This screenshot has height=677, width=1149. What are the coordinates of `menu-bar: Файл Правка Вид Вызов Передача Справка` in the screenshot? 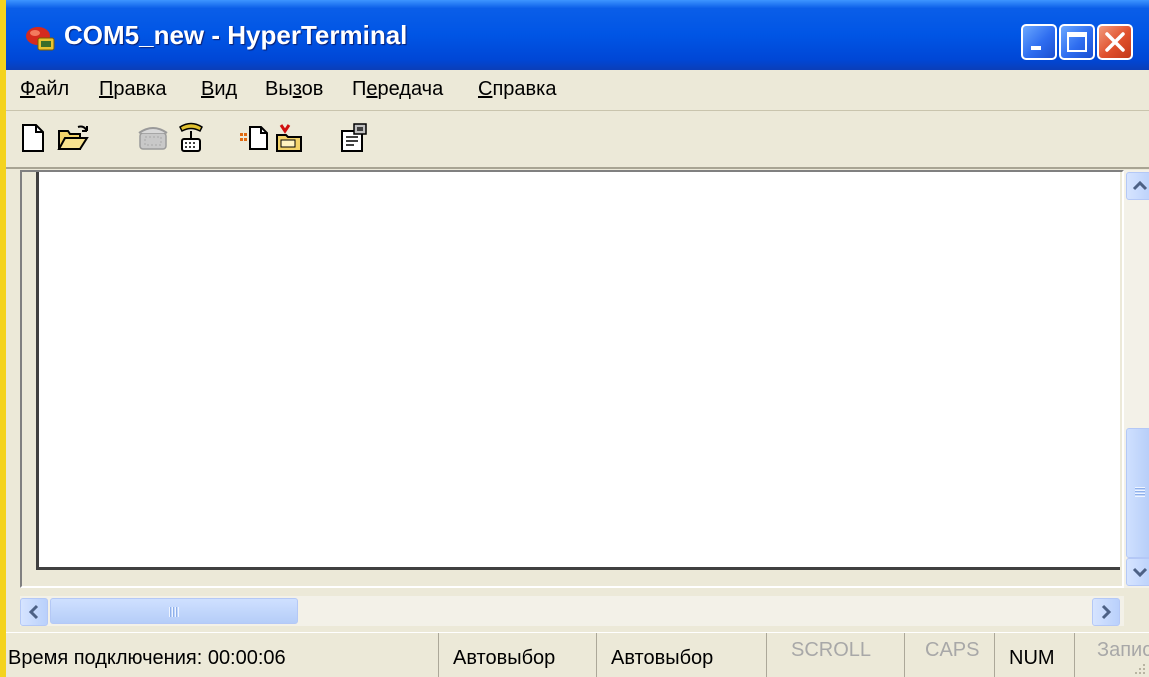 It's located at (577, 90).